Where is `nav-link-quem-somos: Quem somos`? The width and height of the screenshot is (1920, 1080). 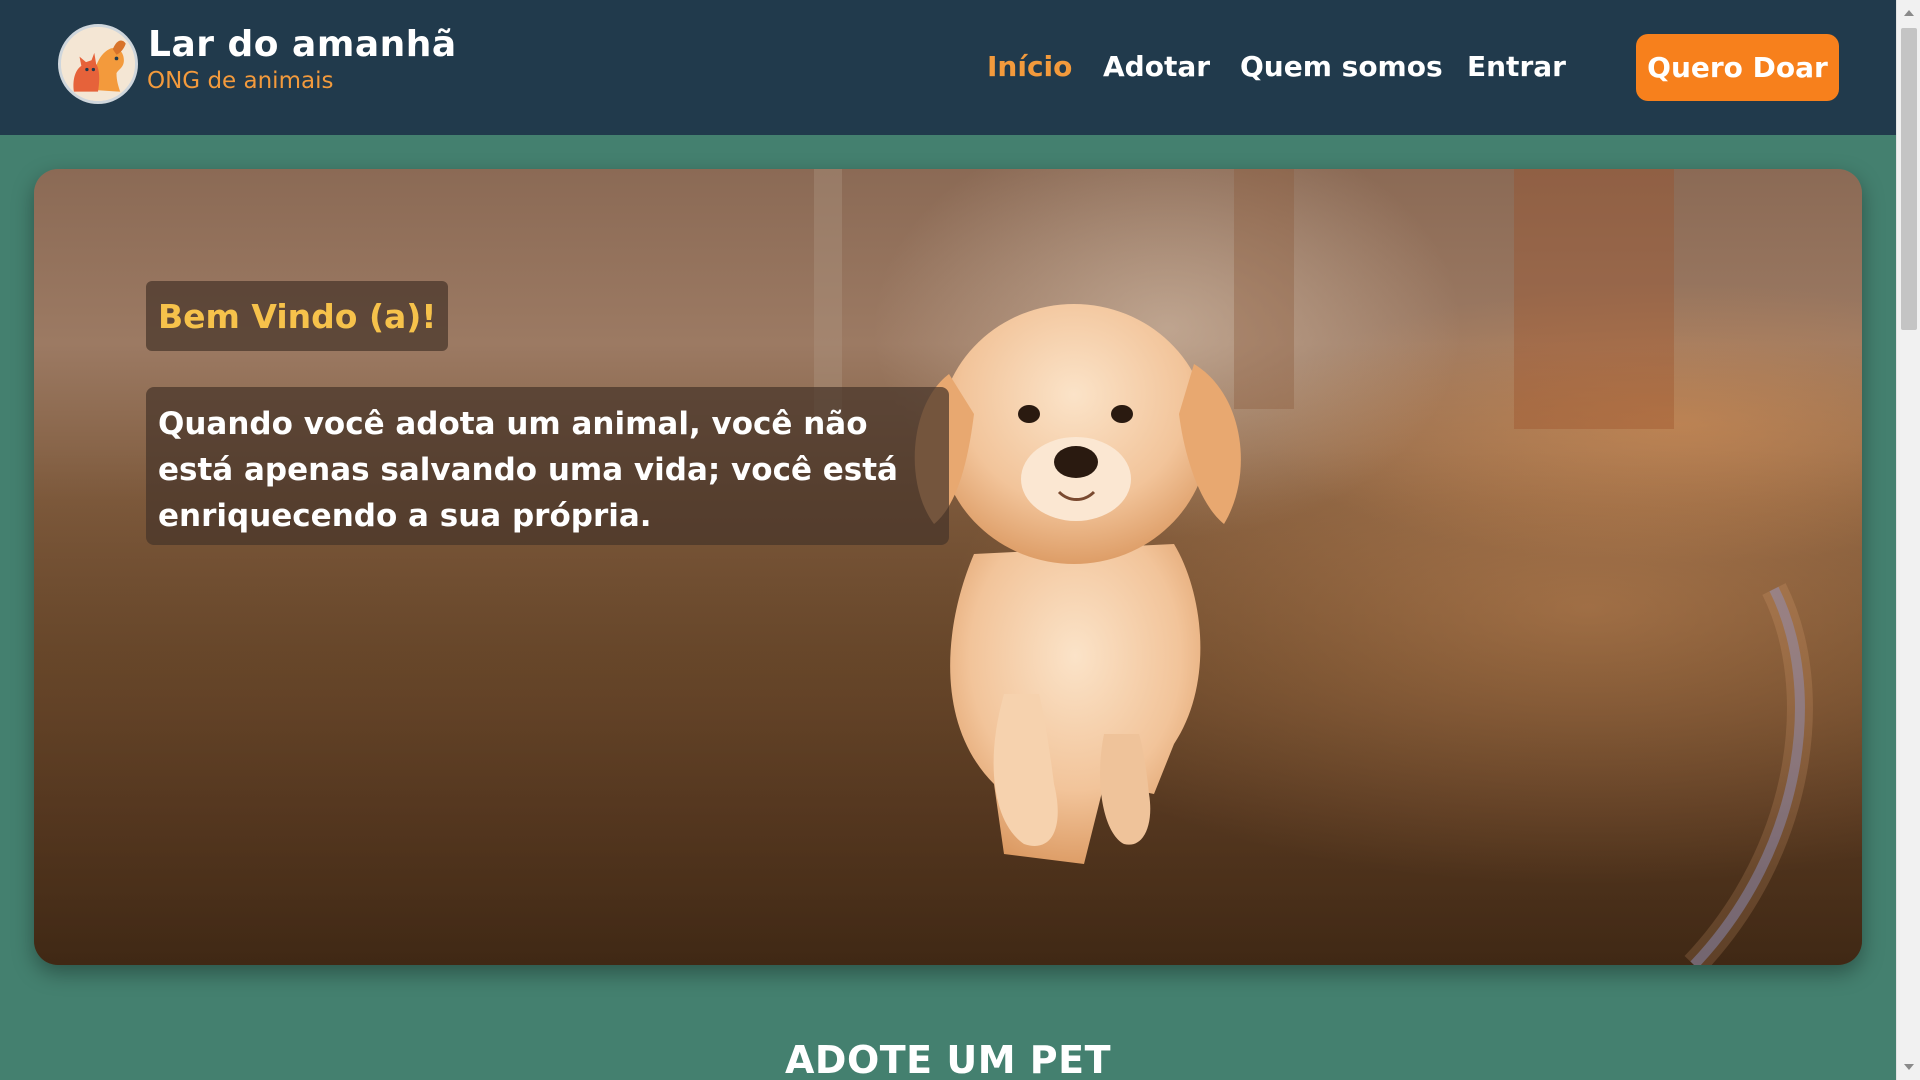 nav-link-quem-somos: Quem somos is located at coordinates (1341, 66).